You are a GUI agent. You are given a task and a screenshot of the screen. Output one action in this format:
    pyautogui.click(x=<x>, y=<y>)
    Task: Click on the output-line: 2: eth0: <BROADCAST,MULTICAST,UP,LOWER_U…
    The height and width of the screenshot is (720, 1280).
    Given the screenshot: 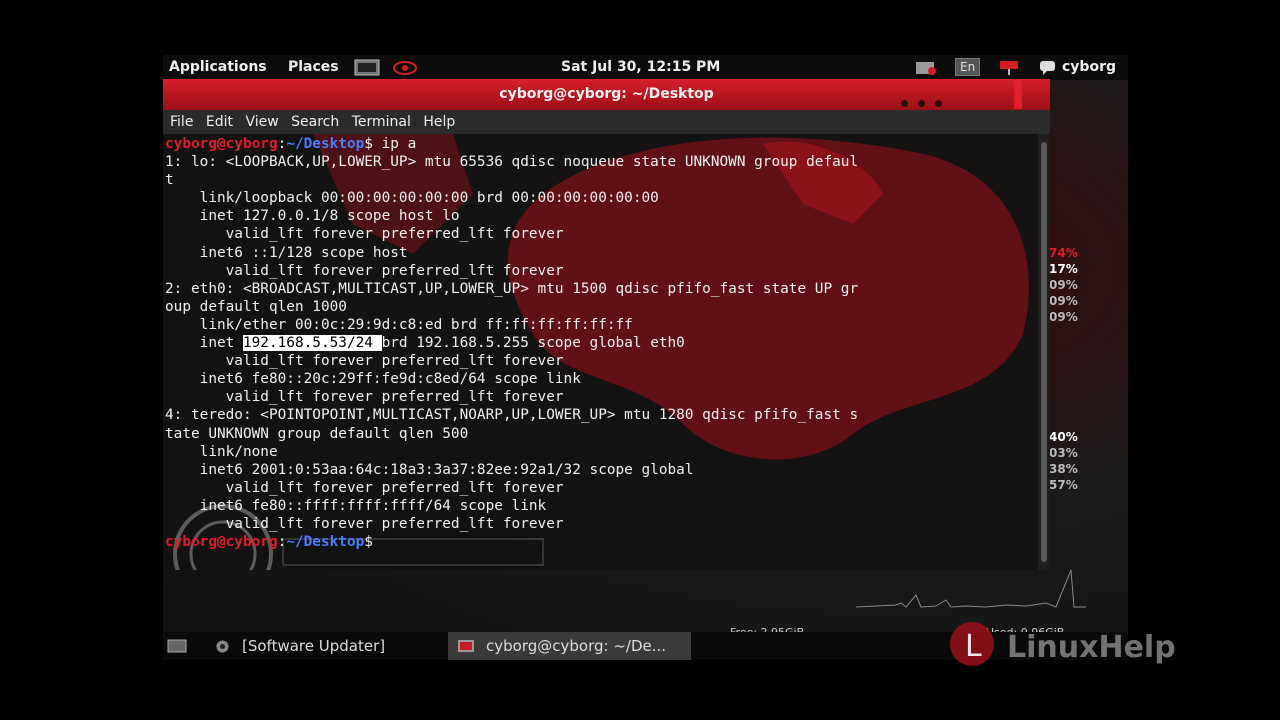 What is the action you would take?
    pyautogui.click(x=512, y=288)
    